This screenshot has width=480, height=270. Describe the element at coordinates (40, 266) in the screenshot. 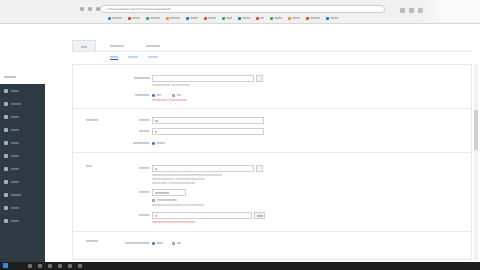

I see `task-view-icon` at that location.